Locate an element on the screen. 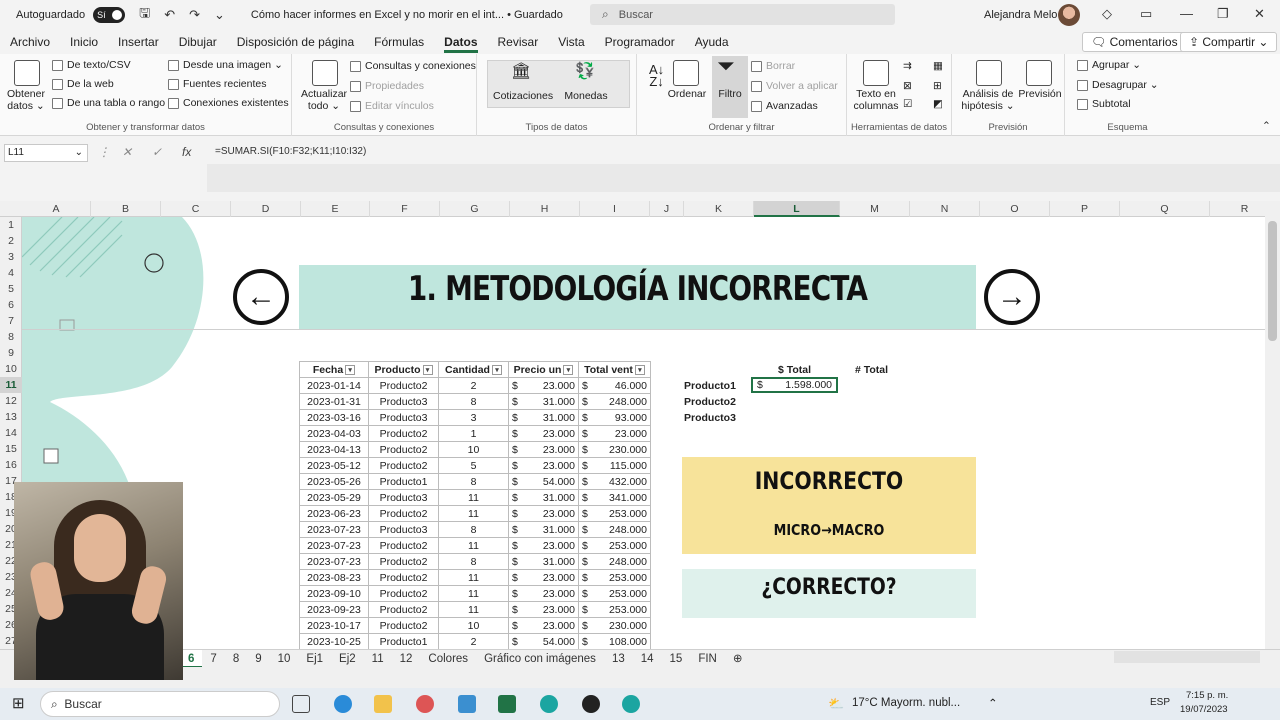  search-input: ⌕ Buscar is located at coordinates (742, 14).